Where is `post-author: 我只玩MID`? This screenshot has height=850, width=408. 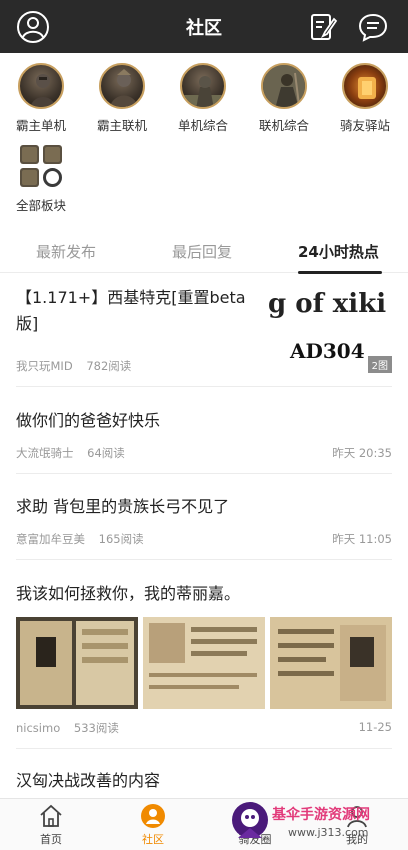
post-author: 我只玩MID is located at coordinates (44, 366).